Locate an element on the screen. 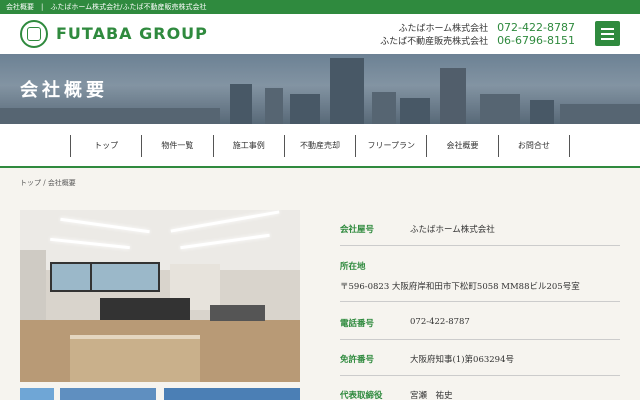 This screenshot has height=400, width=640. nav-item-sell: 不動産売却 is located at coordinates (321, 146).